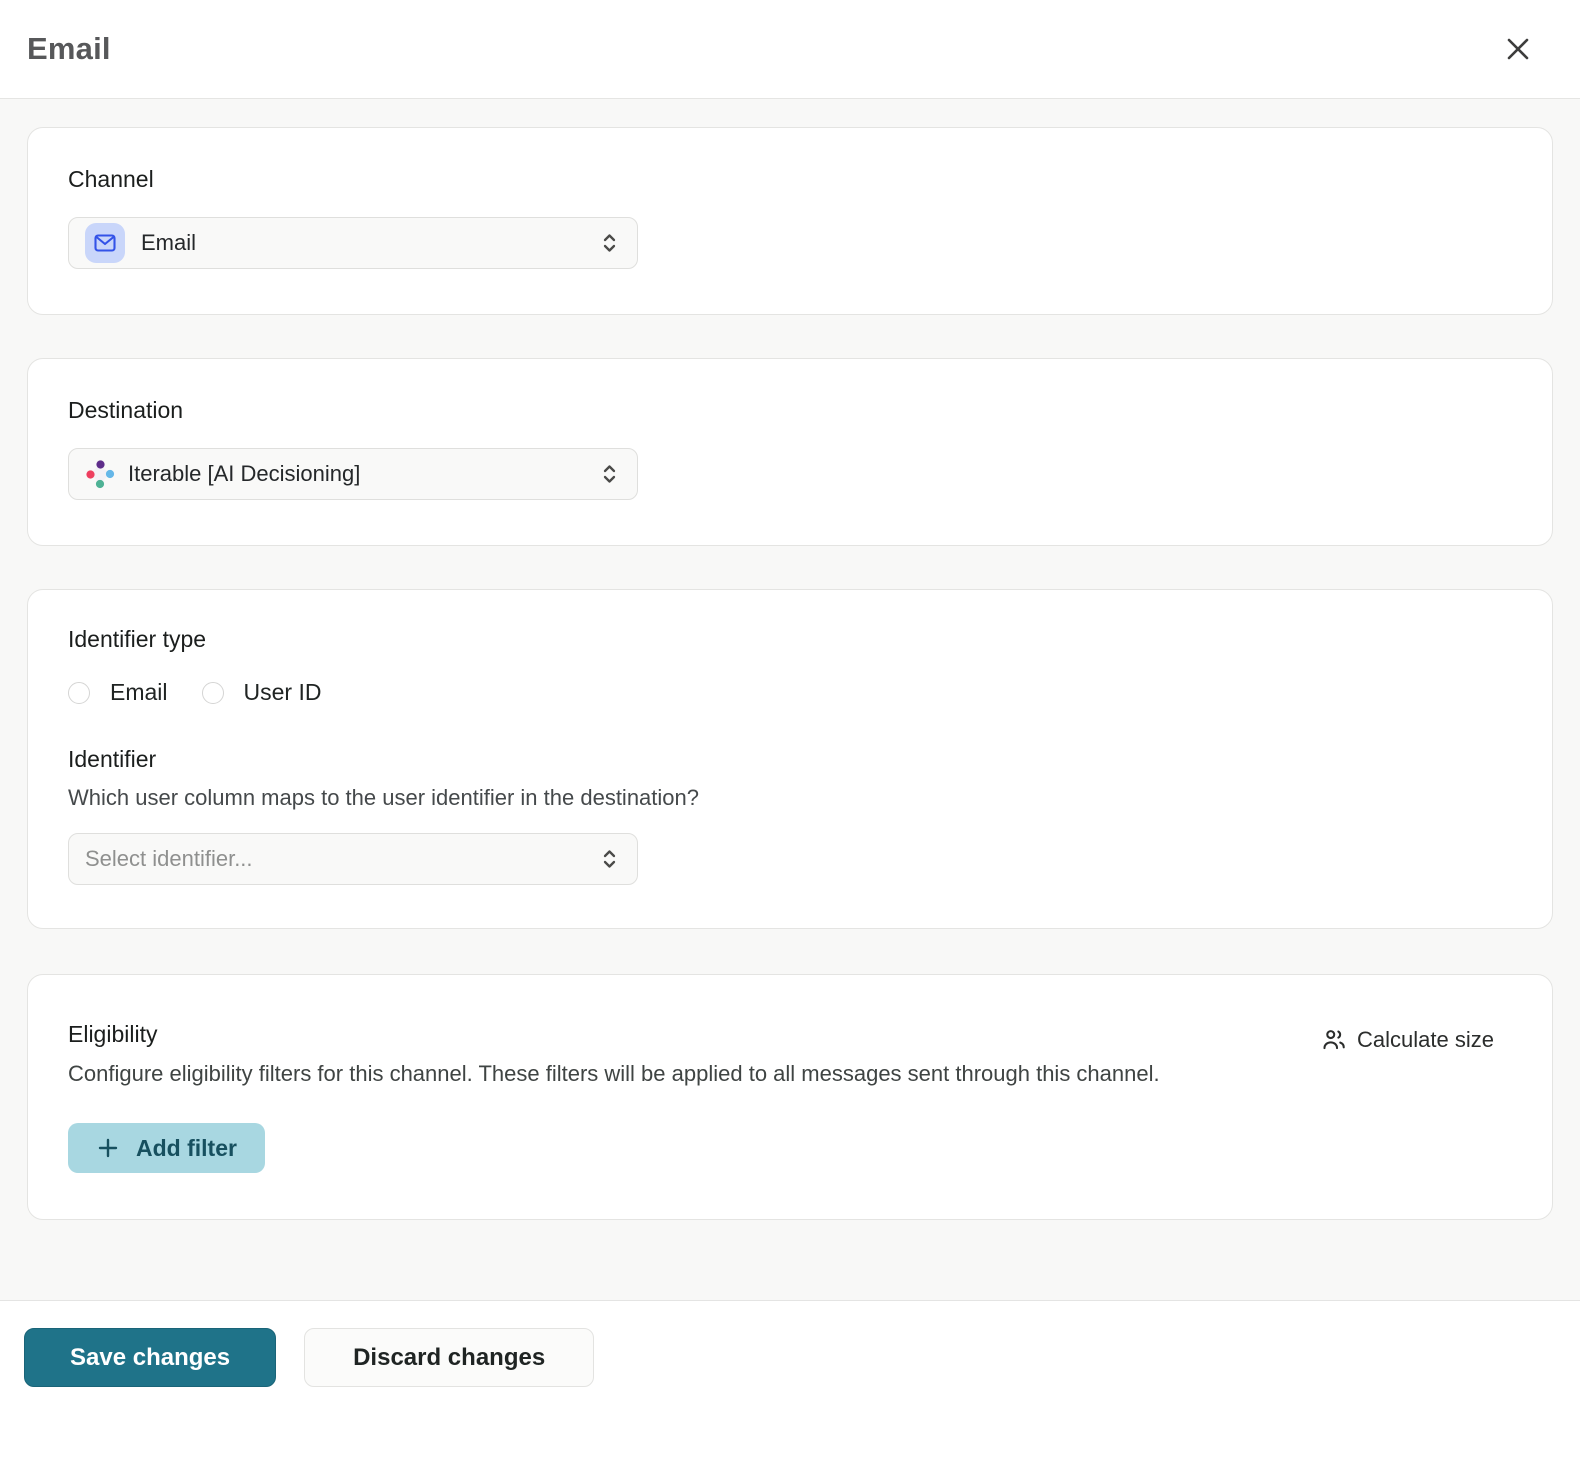  Describe the element at coordinates (137, 639) in the screenshot. I see `identifier-type-label: Identifier type` at that location.